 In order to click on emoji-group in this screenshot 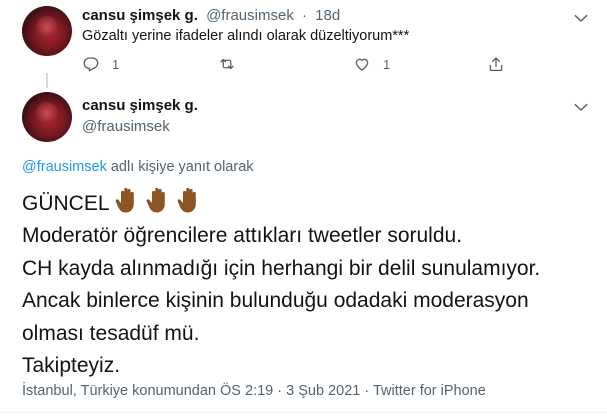, I will do `click(160, 200)`.